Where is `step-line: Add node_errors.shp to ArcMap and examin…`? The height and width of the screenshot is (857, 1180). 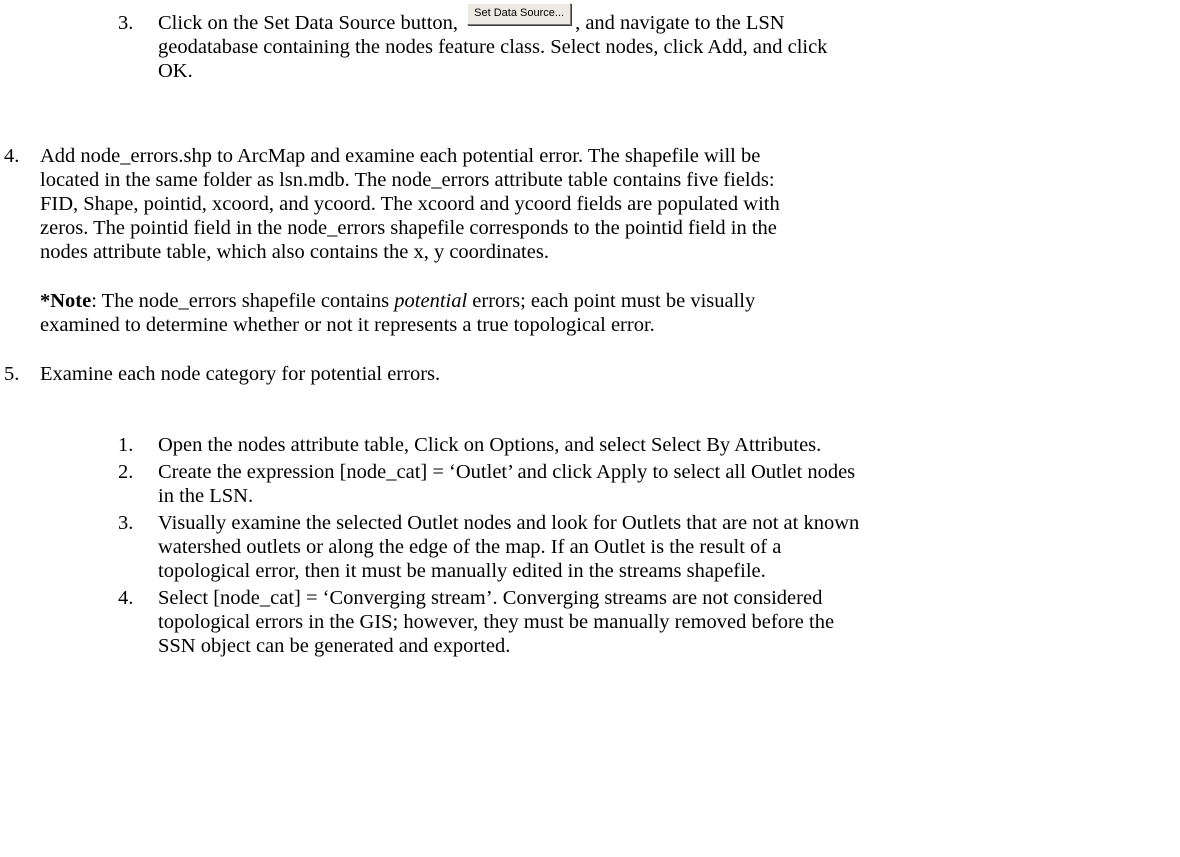 step-line: Add node_errors.shp to ArcMap and examin… is located at coordinates (400, 156).